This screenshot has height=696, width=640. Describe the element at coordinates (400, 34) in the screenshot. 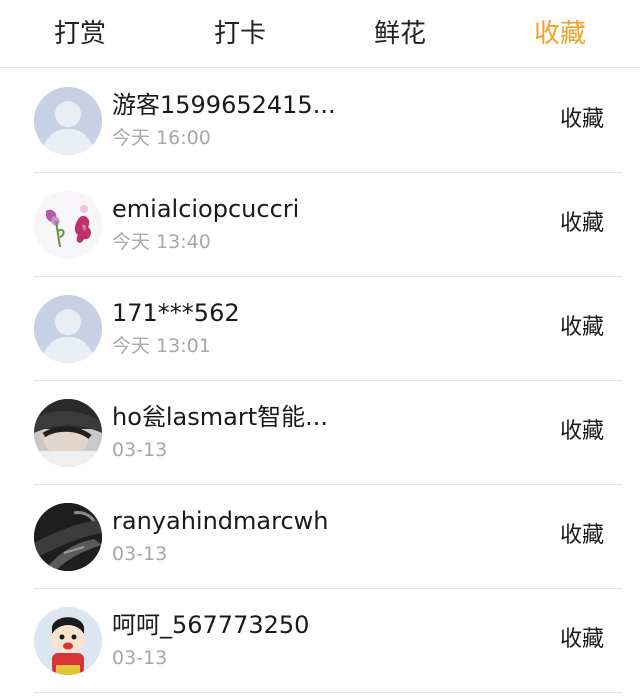

I see `tab-flowers: 鲜花` at that location.